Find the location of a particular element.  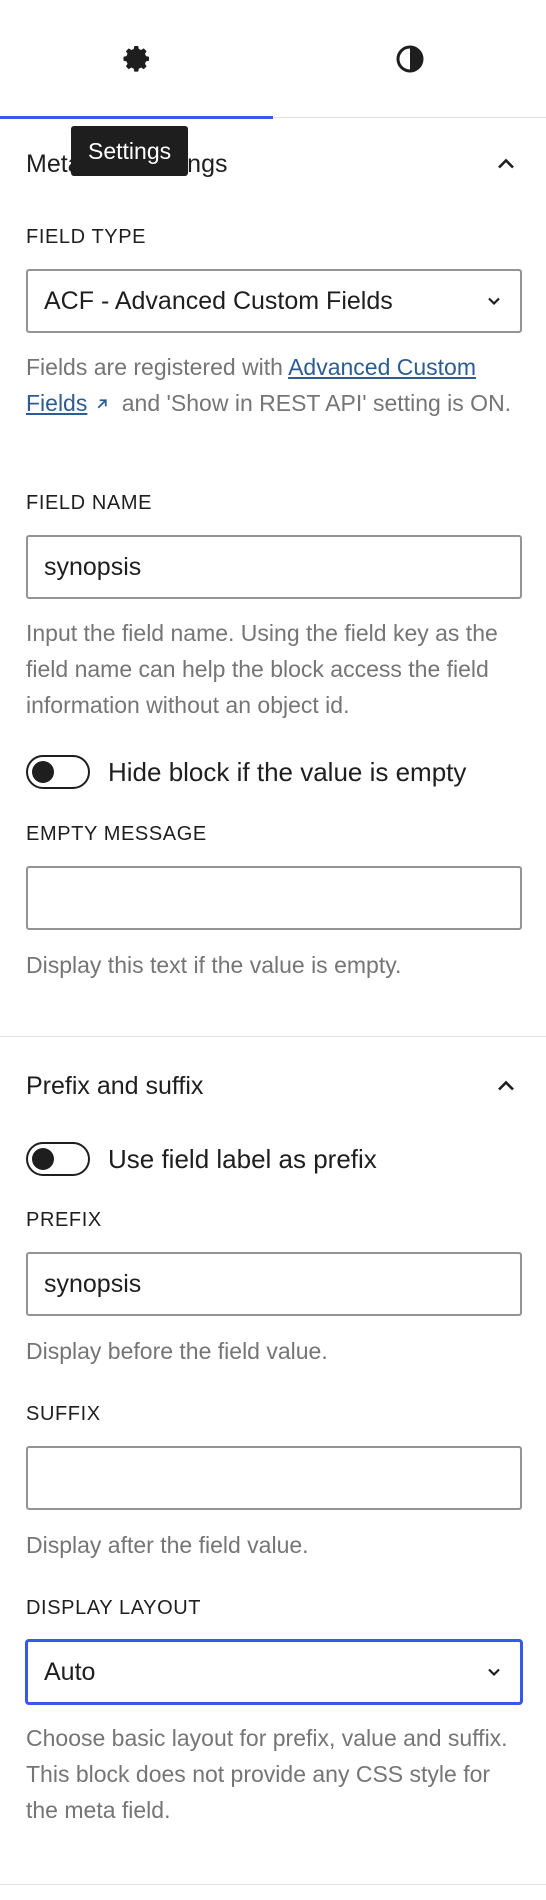

empty-message-help: Display this text if the value is empty. is located at coordinates (214, 965).